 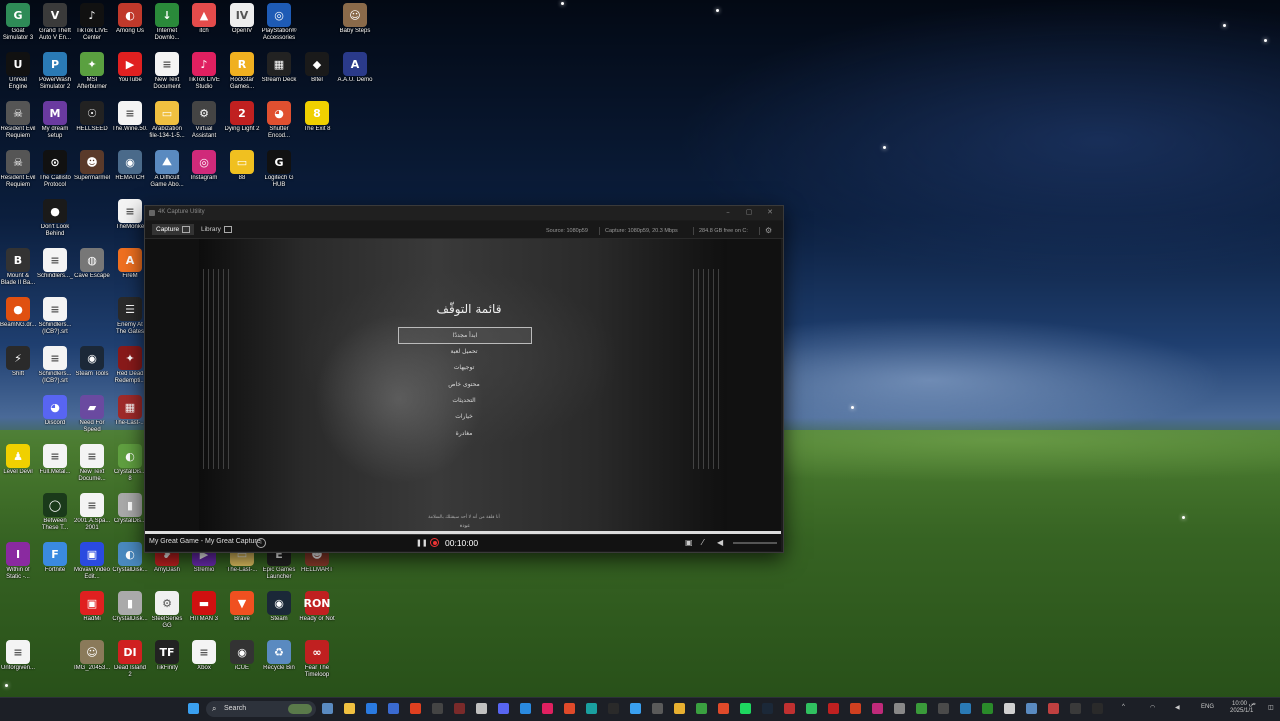 What do you see at coordinates (464, 367) in the screenshot?
I see `menu-item-directions: توجيهات` at bounding box center [464, 367].